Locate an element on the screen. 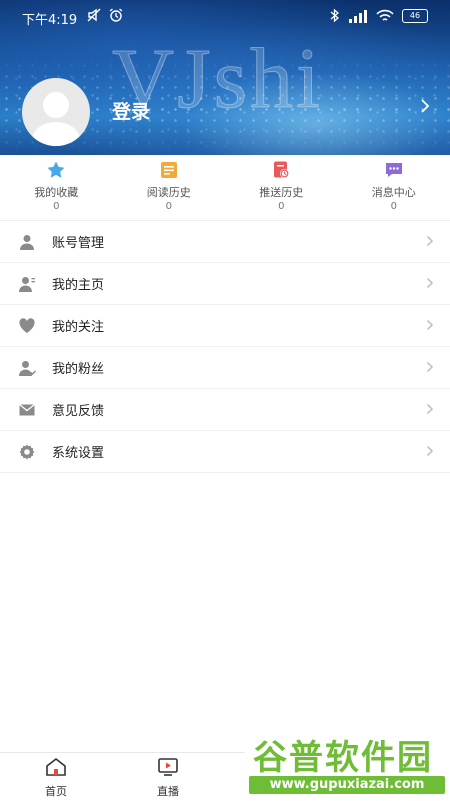 The height and width of the screenshot is (801, 450). menu-item-homepage: 我的主页 is located at coordinates (225, 284).